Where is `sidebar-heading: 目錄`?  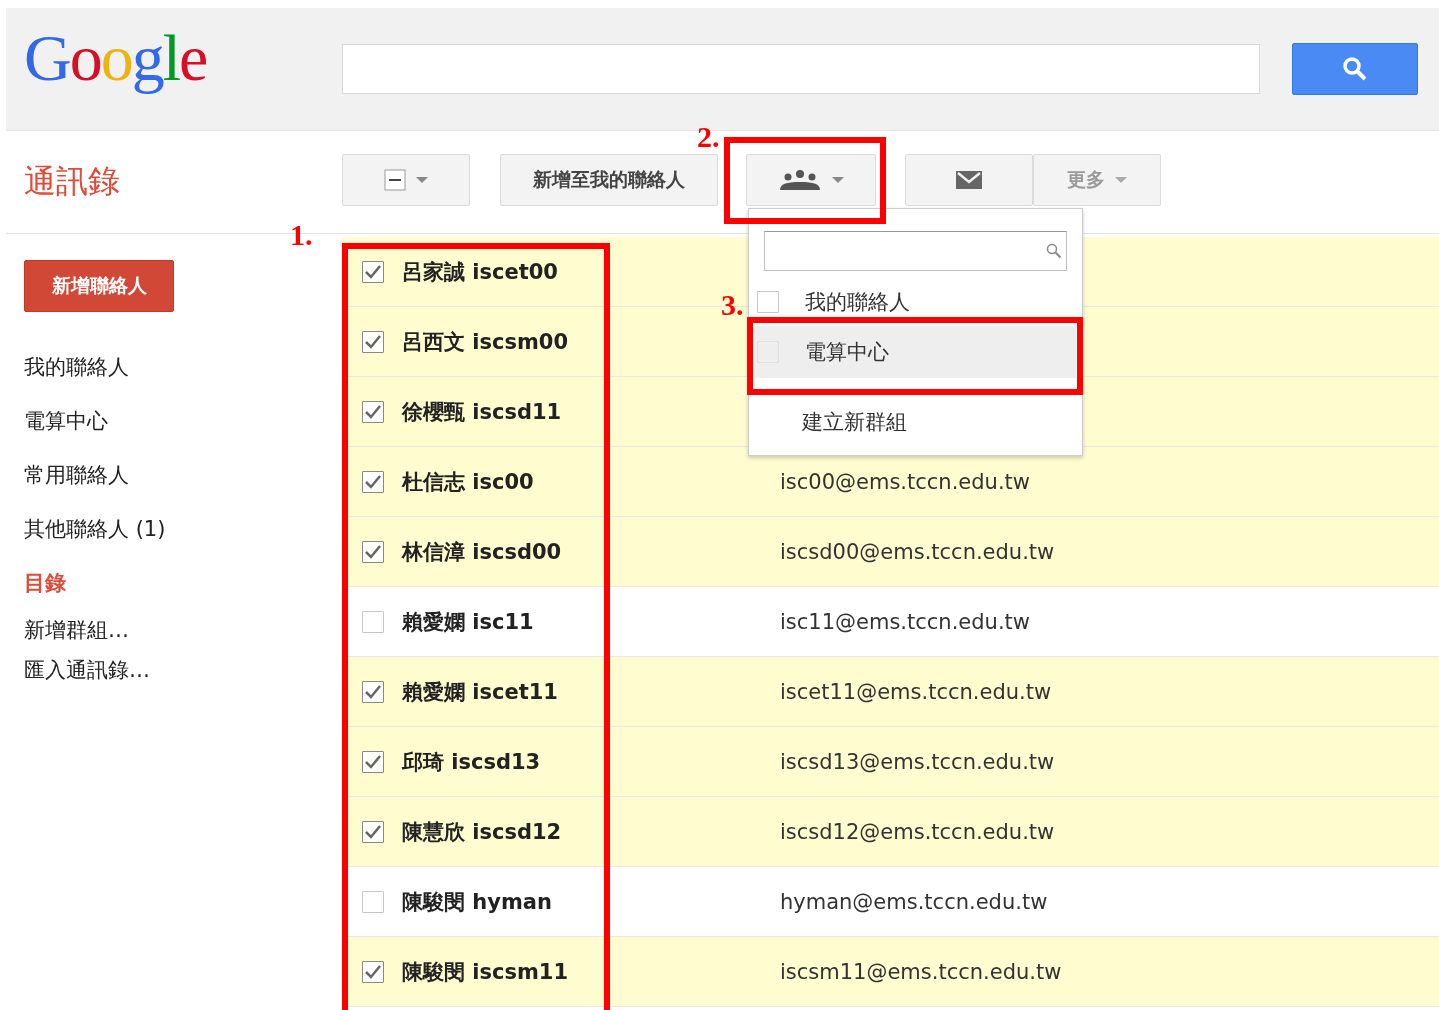
sidebar-heading: 目錄 is located at coordinates (45, 583).